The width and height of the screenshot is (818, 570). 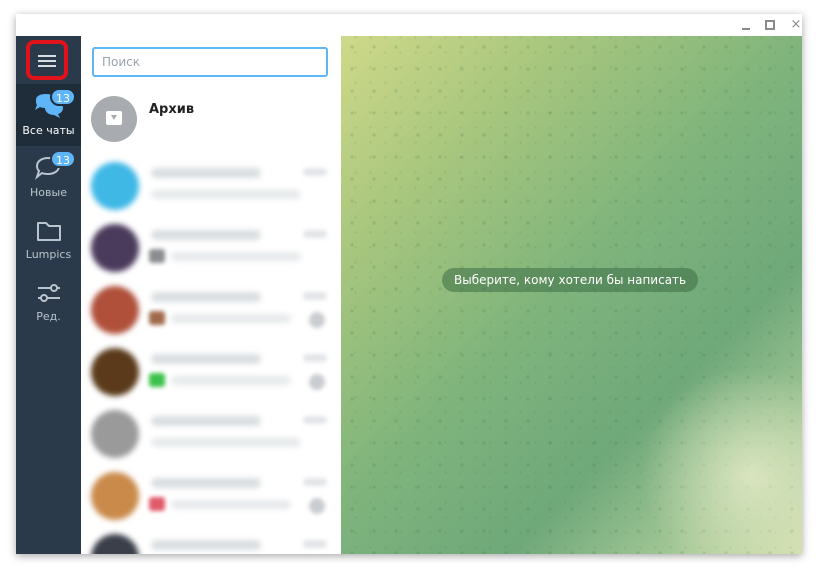 I want to click on archive-title: Архив, so click(x=172, y=109).